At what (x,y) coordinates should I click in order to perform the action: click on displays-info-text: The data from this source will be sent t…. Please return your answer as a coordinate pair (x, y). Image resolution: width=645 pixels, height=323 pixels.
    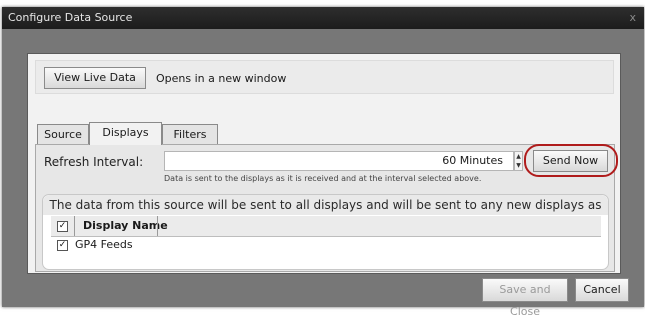
    Looking at the image, I should click on (325, 213).